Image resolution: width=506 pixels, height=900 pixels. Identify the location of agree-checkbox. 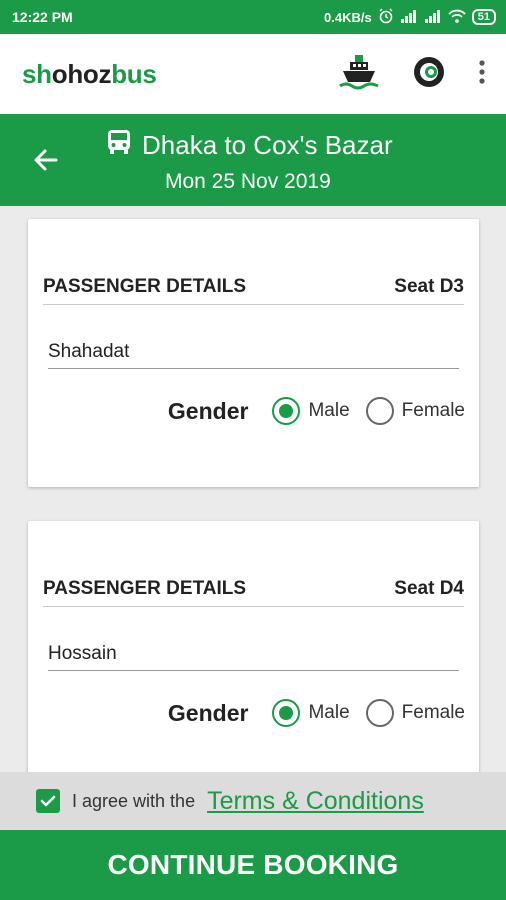
(48, 801).